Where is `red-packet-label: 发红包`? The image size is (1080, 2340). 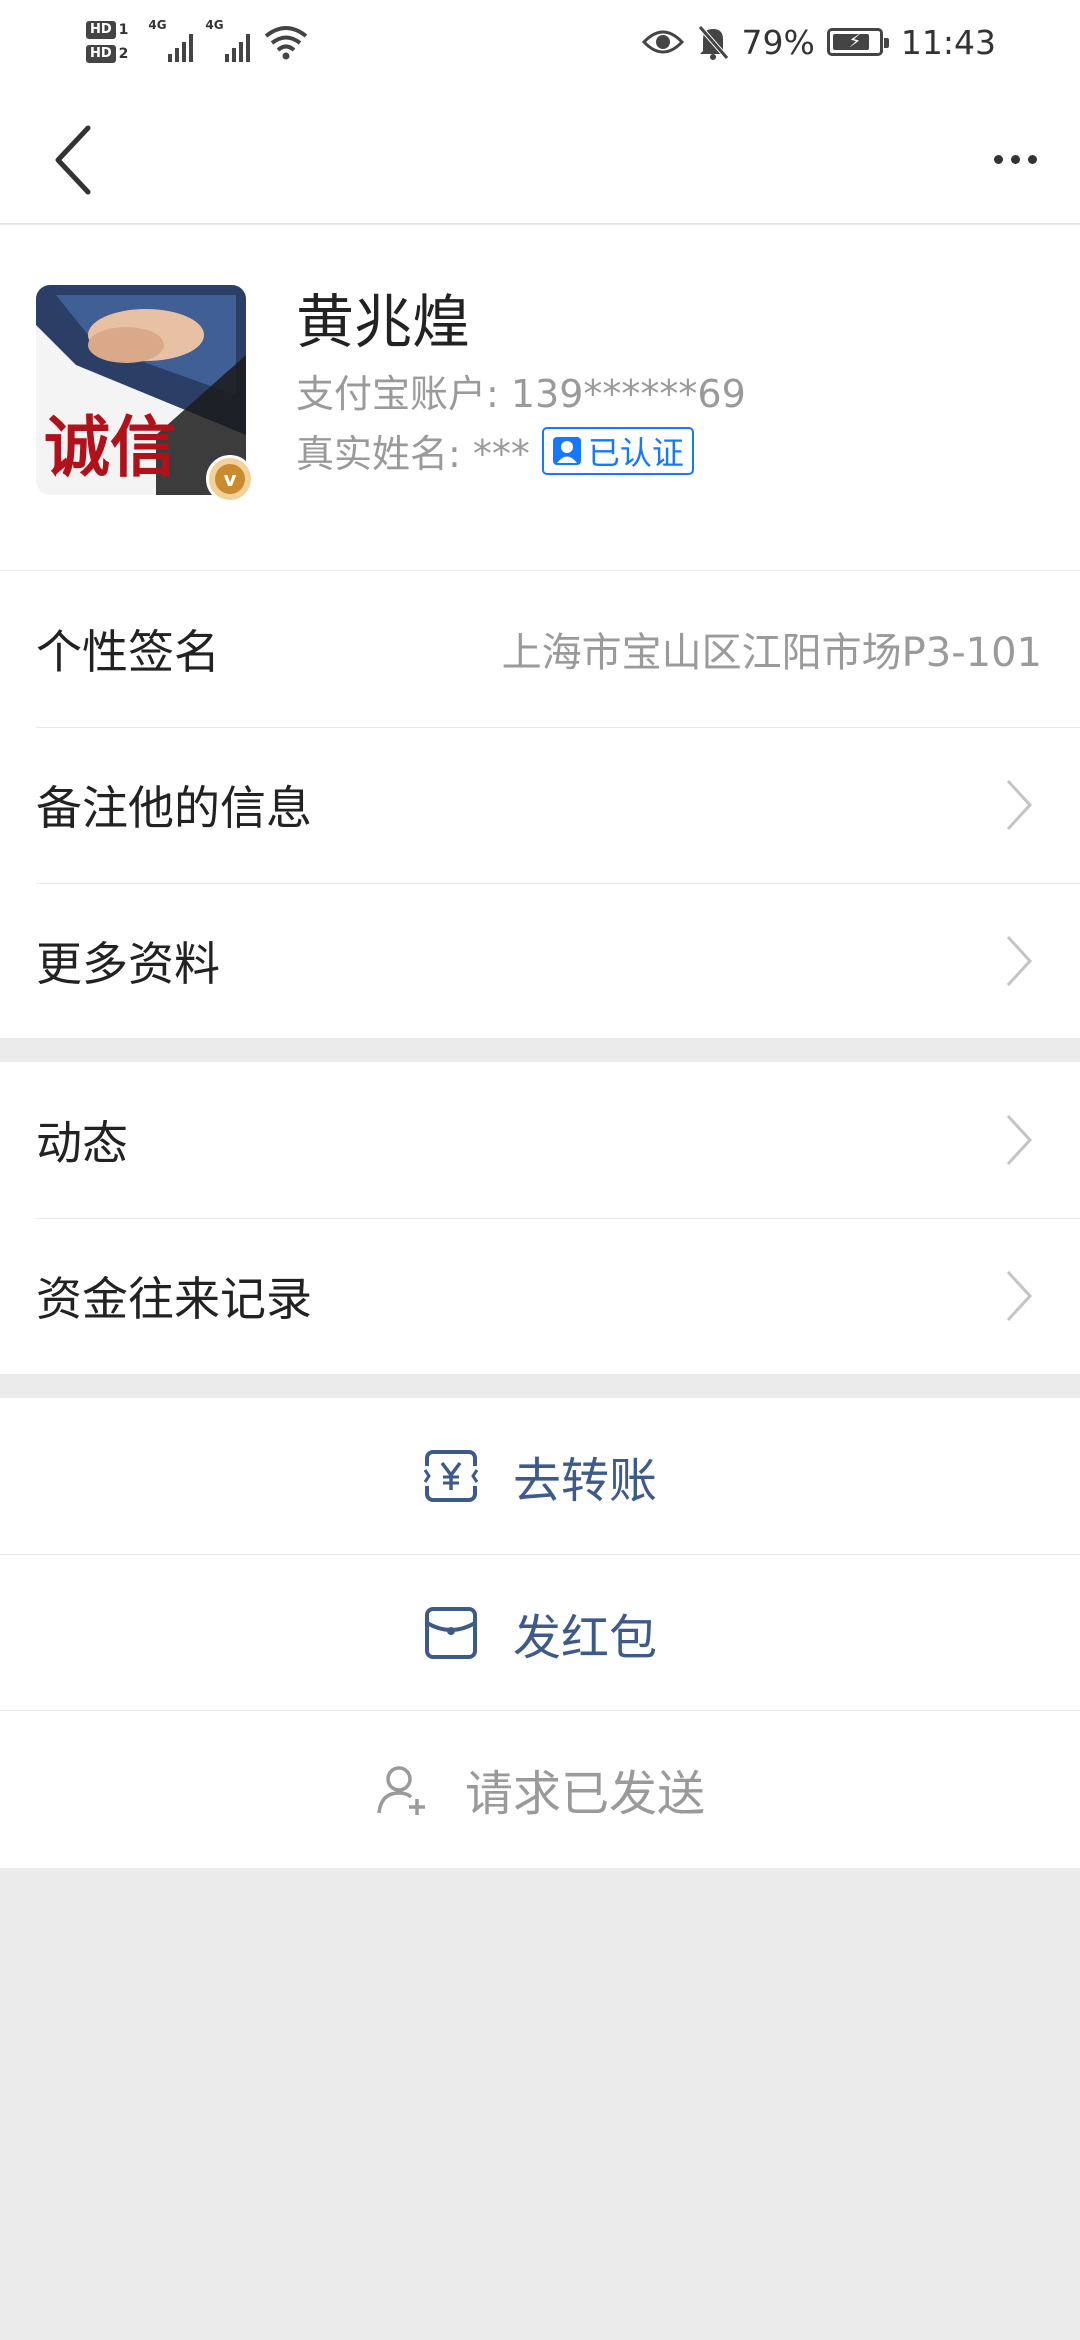
red-packet-label: 发红包 is located at coordinates (584, 1637).